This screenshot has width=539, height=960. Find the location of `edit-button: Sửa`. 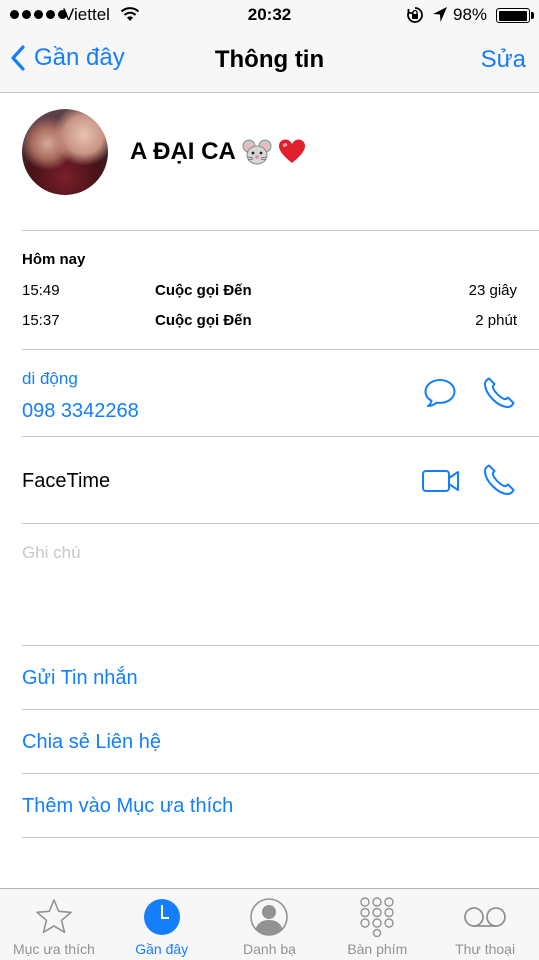

edit-button: Sửa is located at coordinates (503, 60).